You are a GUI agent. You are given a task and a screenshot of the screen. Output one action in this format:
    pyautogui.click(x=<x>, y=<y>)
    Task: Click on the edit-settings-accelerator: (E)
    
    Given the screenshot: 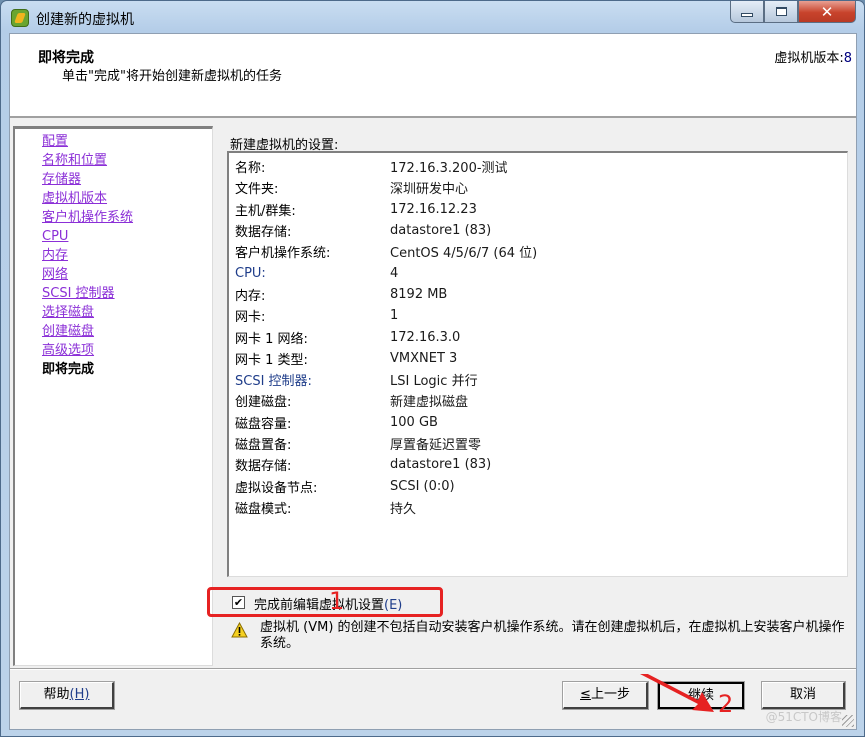 What is the action you would take?
    pyautogui.click(x=393, y=605)
    